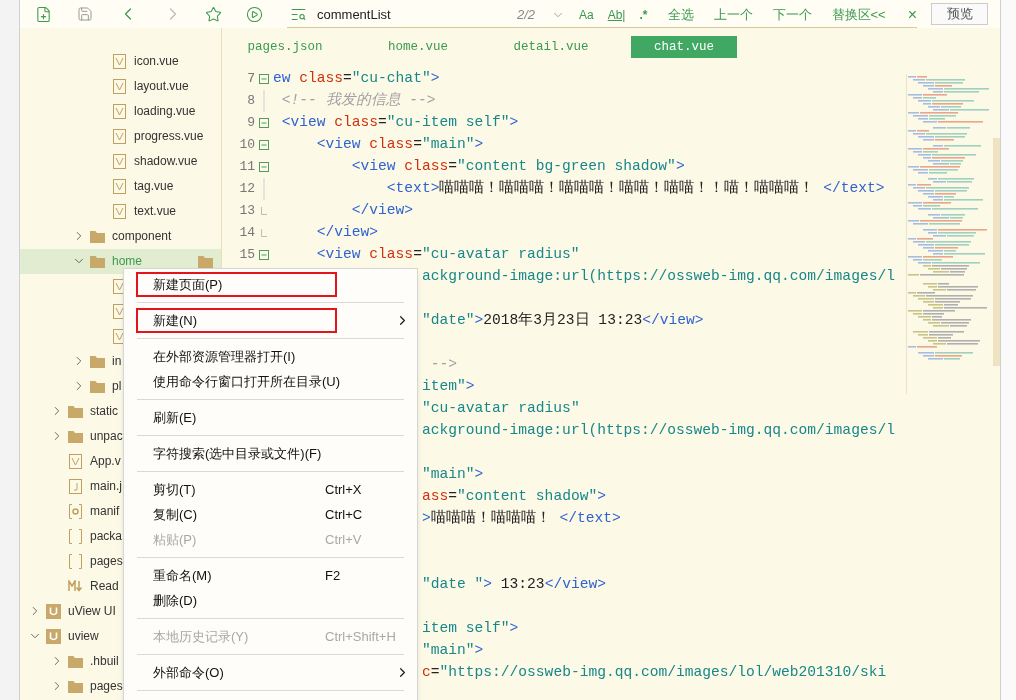 The image size is (1016, 700). What do you see at coordinates (246, 167) in the screenshot?
I see `line-number: 11` at bounding box center [246, 167].